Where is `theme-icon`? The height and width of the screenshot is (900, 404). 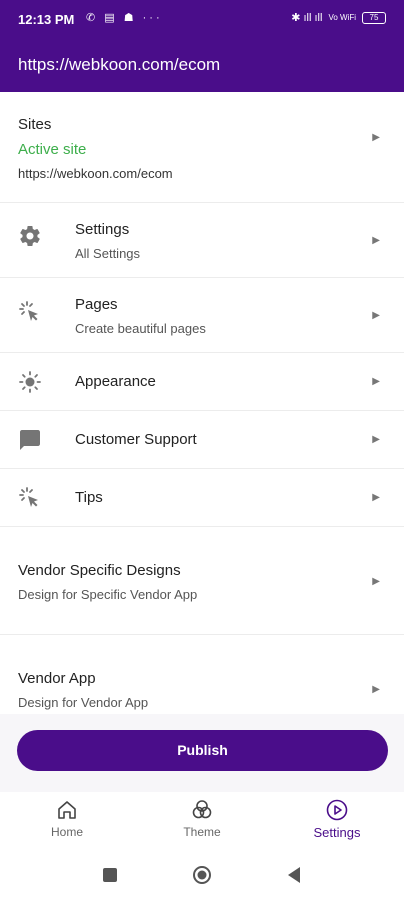 theme-icon is located at coordinates (202, 809).